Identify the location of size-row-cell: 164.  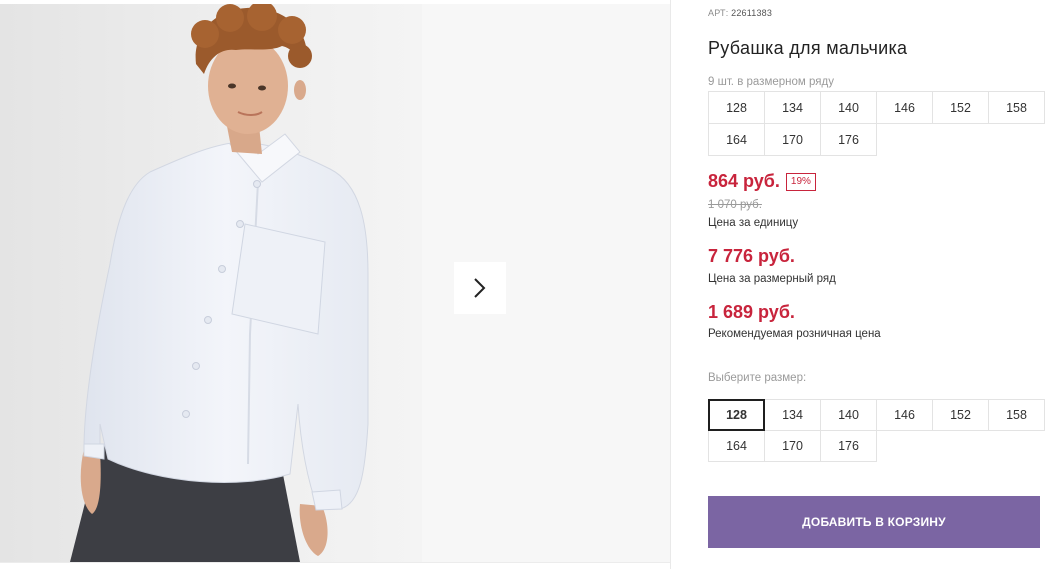
(736, 139).